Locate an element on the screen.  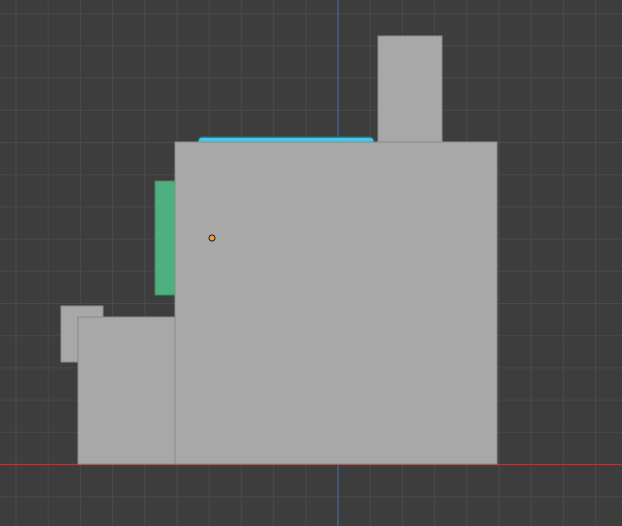
origin-point is located at coordinates (212, 238).